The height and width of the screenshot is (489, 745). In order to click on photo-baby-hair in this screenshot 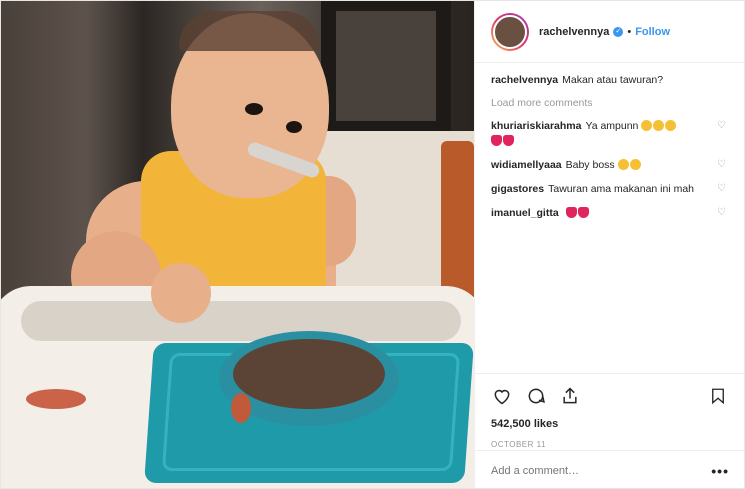, I will do `click(249, 31)`.